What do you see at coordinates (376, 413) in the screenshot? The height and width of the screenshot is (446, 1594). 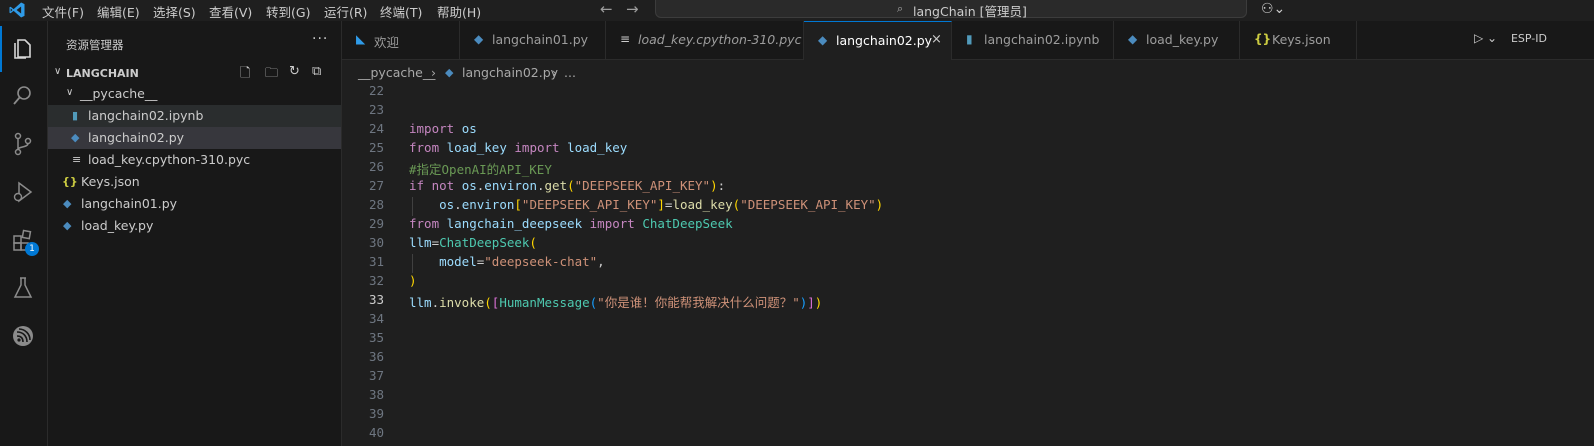 I see `line-number: 39` at bounding box center [376, 413].